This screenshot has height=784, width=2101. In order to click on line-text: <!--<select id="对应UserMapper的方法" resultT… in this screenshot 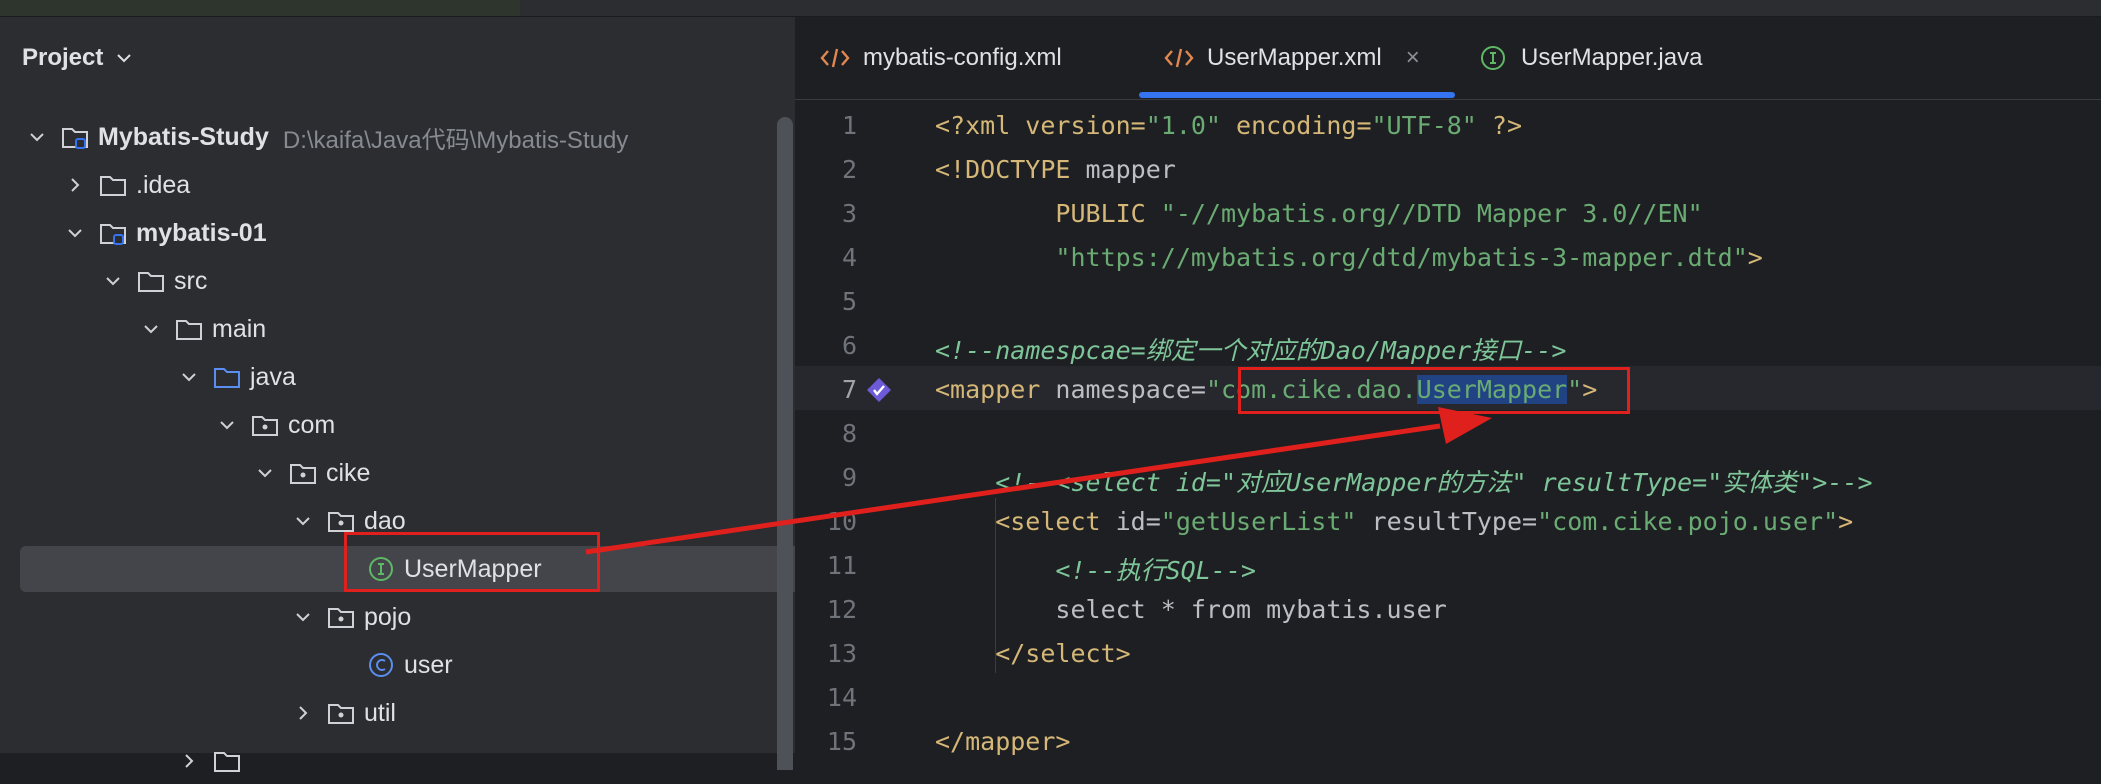, I will do `click(1404, 482)`.